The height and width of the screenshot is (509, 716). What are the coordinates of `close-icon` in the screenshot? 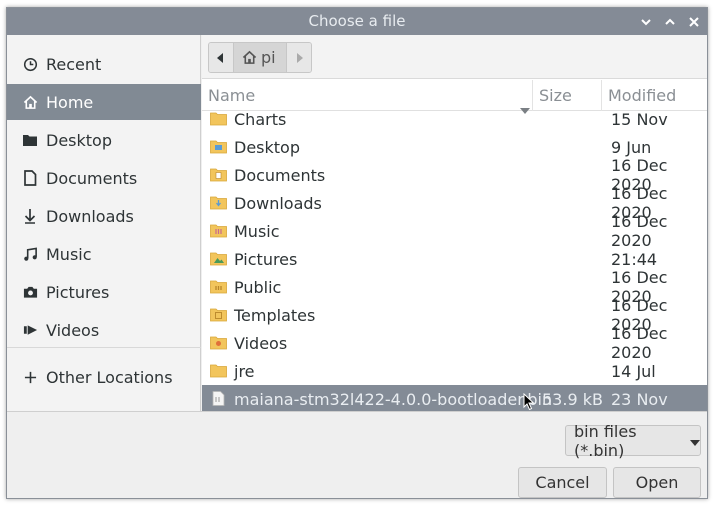 It's located at (694, 22).